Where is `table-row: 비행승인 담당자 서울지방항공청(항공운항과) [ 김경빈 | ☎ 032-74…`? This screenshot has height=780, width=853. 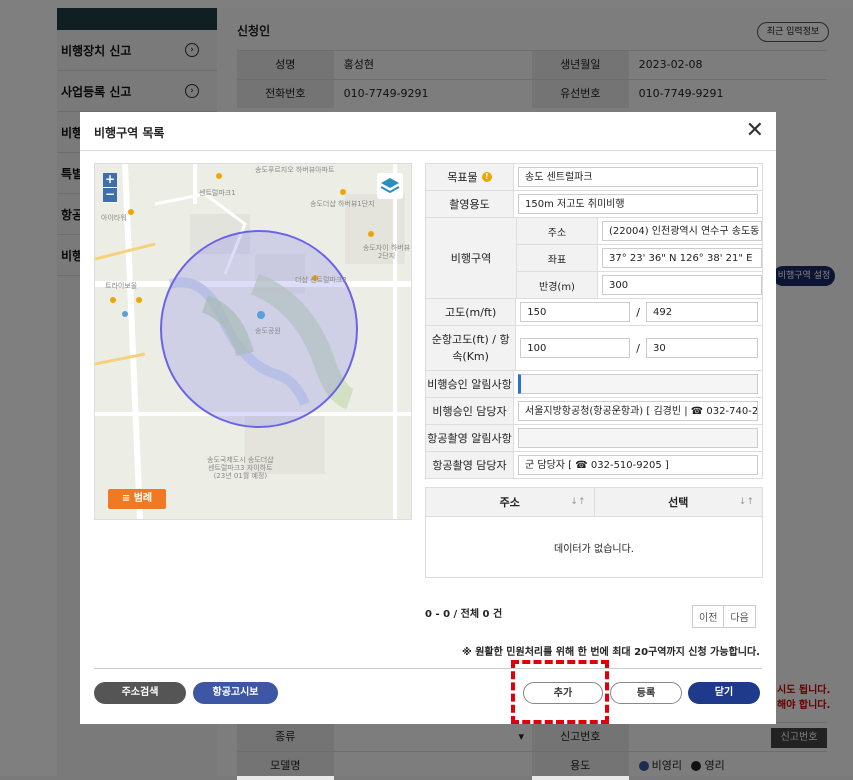 table-row: 비행승인 담당자 서울지방항공청(항공운항과) [ 김경빈 | ☎ 032-74… is located at coordinates (594, 410).